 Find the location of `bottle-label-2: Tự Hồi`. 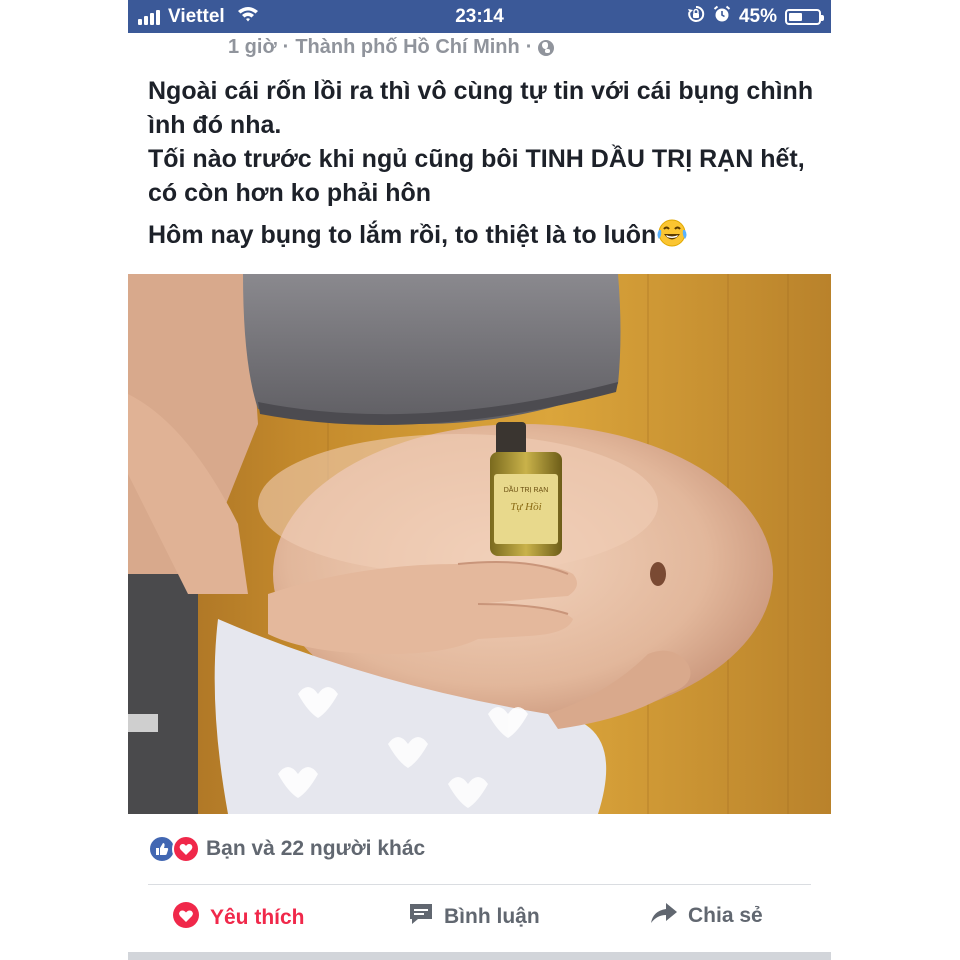

bottle-label-2: Tự Hồi is located at coordinates (525, 507).